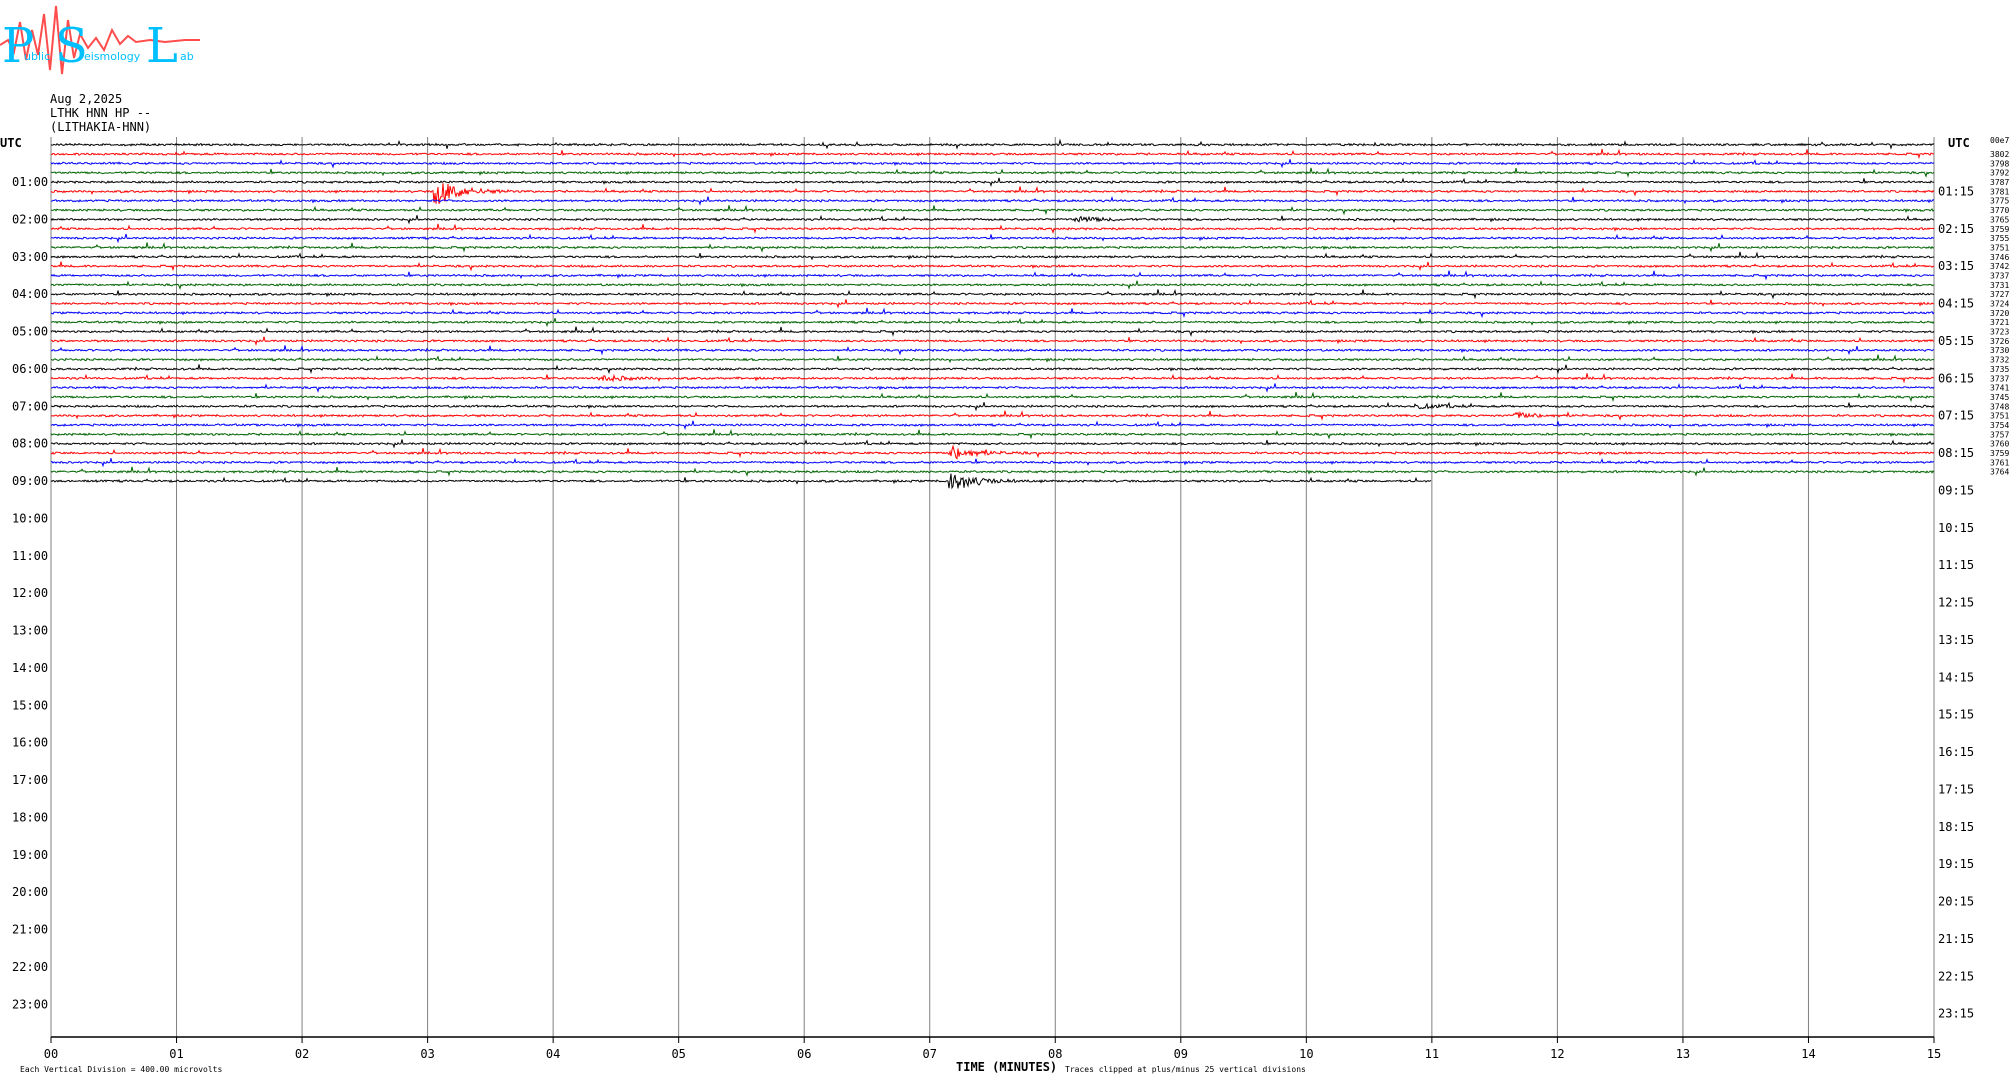 Image resolution: width=2010 pixels, height=1080 pixels. Describe the element at coordinates (1999, 416) in the screenshot. I see `trace-offset-label: 3751` at that location.